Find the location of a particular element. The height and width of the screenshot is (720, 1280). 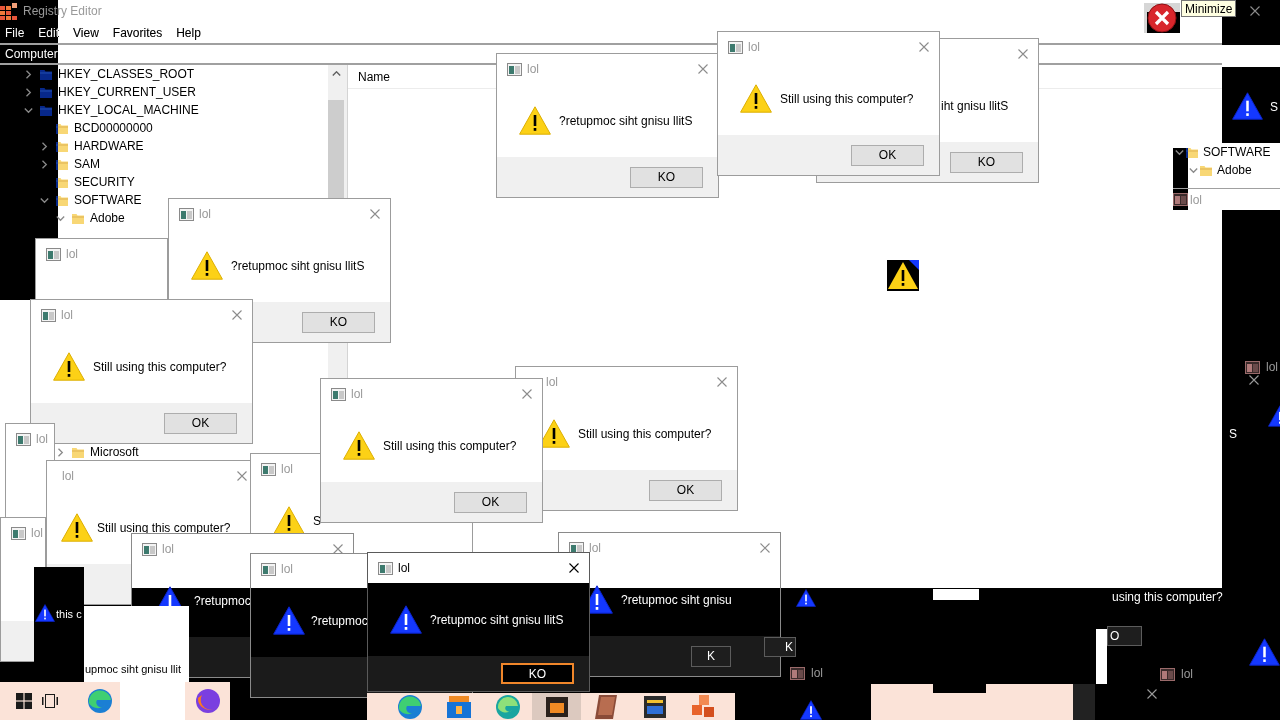

tree-item: BCD00000000 is located at coordinates (113, 128).